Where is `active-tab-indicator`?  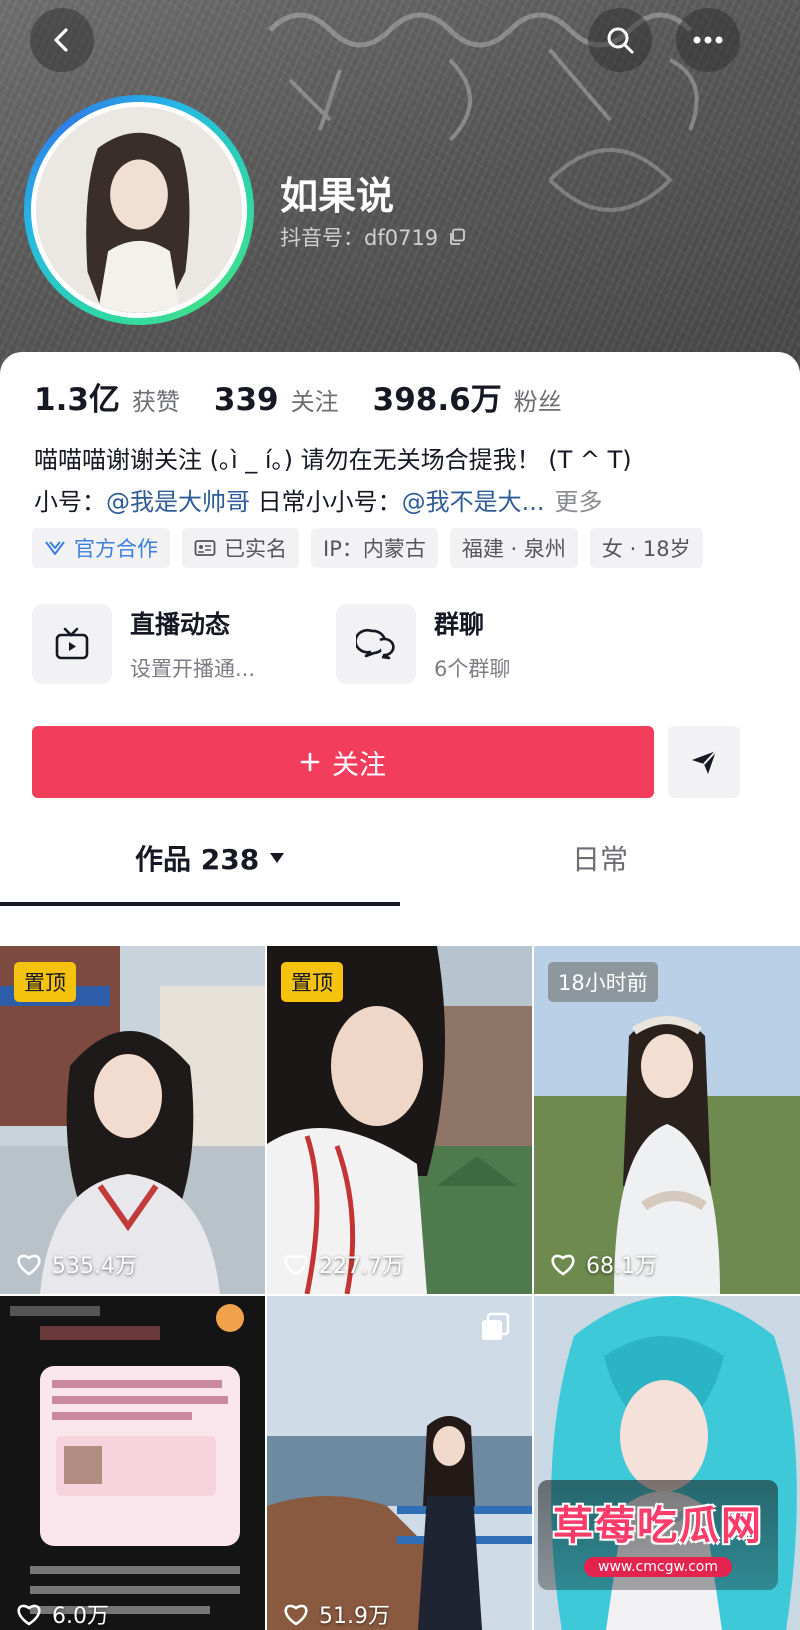
active-tab-indicator is located at coordinates (200, 904).